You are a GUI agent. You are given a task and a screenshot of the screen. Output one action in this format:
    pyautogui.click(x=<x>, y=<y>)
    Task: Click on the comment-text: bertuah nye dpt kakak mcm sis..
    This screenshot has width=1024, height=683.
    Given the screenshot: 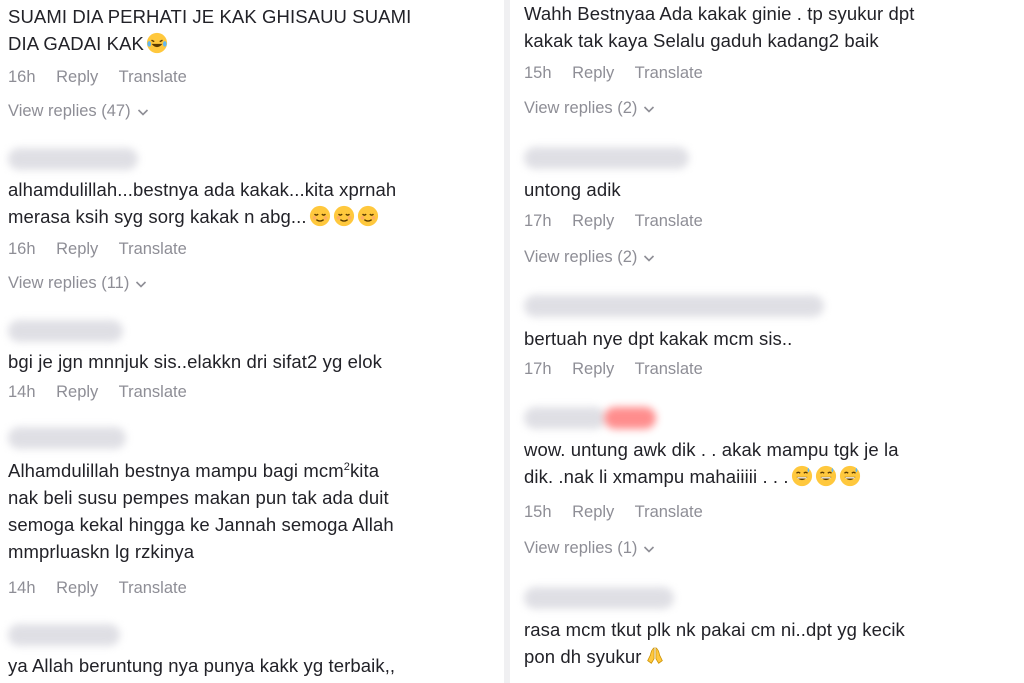 What is the action you would take?
    pyautogui.click(x=658, y=338)
    